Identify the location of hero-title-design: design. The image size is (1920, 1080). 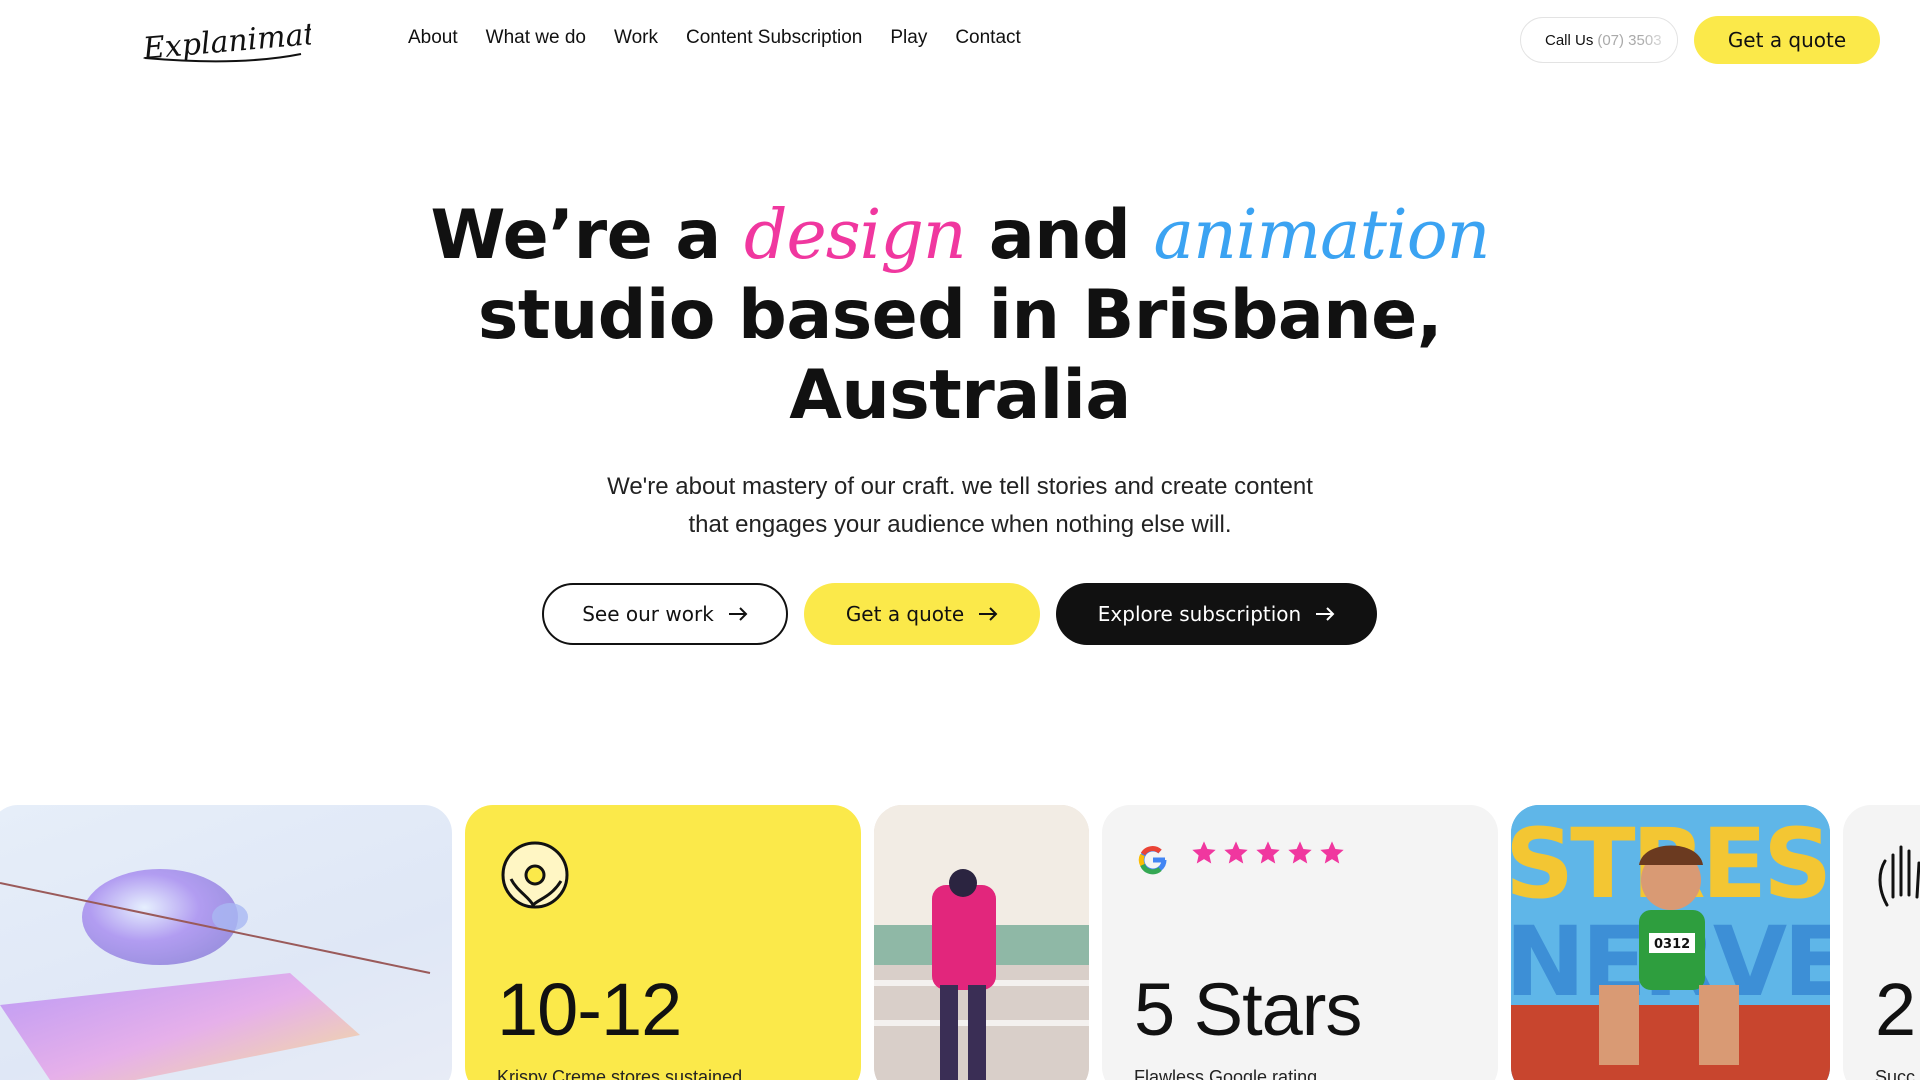
(855, 235).